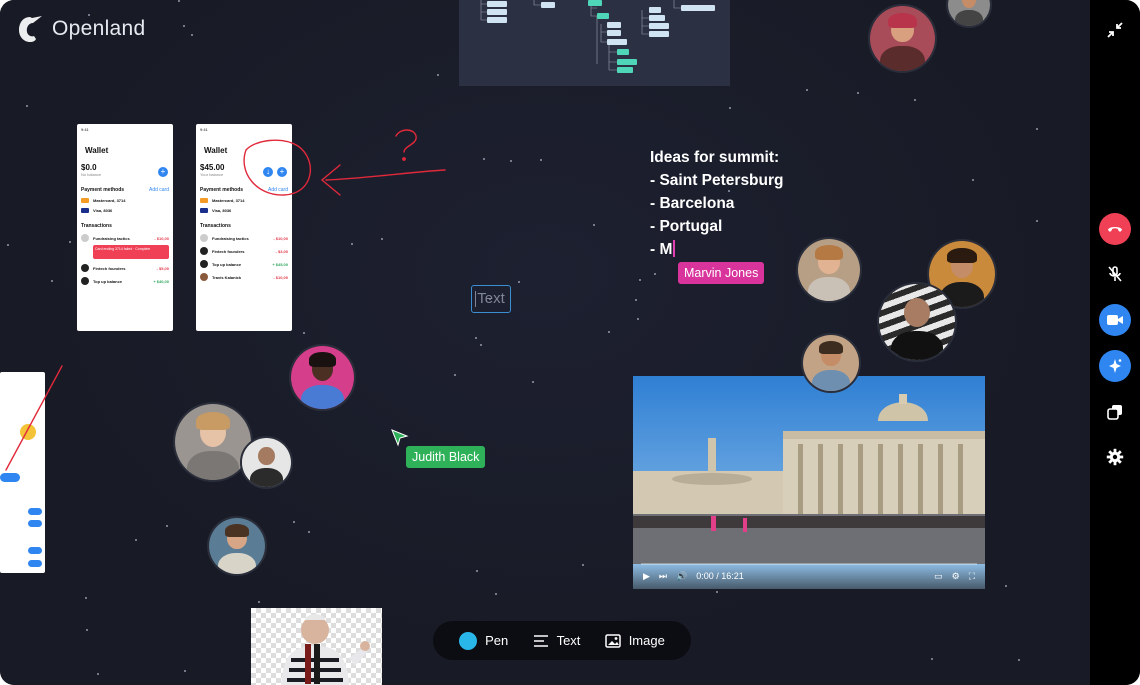 Image resolution: width=1140 pixels, height=685 pixels. Describe the element at coordinates (468, 640) in the screenshot. I see `pen-color-icon` at that location.